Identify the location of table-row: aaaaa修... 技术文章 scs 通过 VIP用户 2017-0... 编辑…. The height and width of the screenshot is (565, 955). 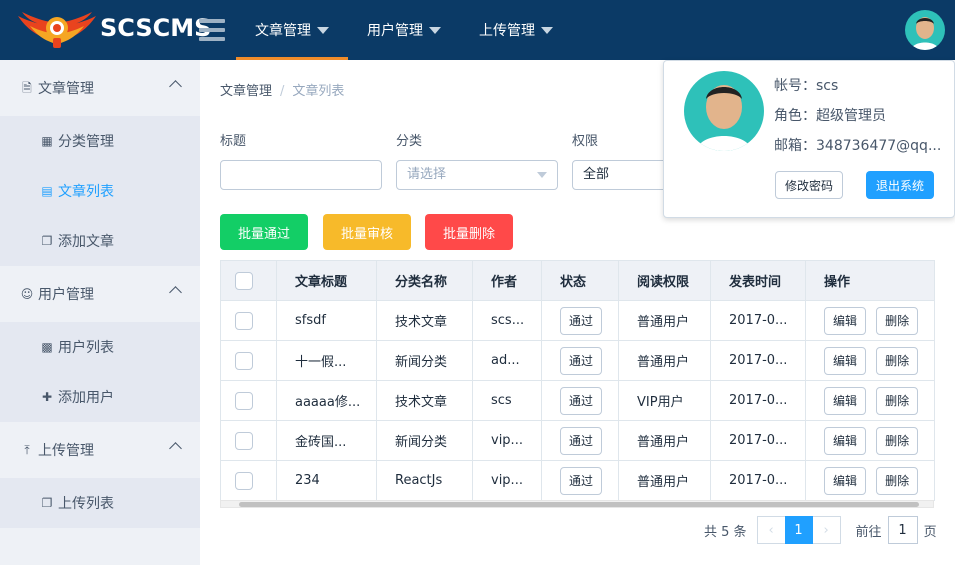
(577, 400).